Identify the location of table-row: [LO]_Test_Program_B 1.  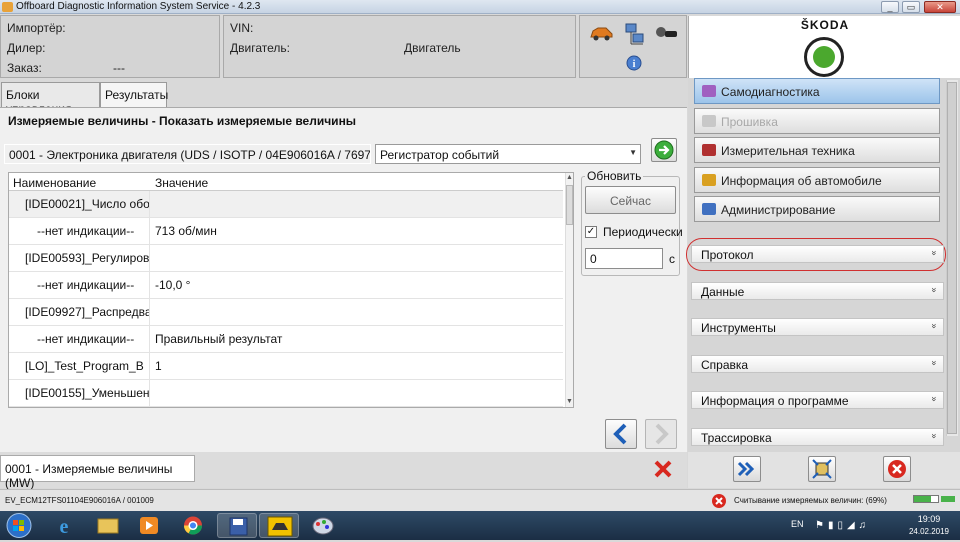
(286, 366).